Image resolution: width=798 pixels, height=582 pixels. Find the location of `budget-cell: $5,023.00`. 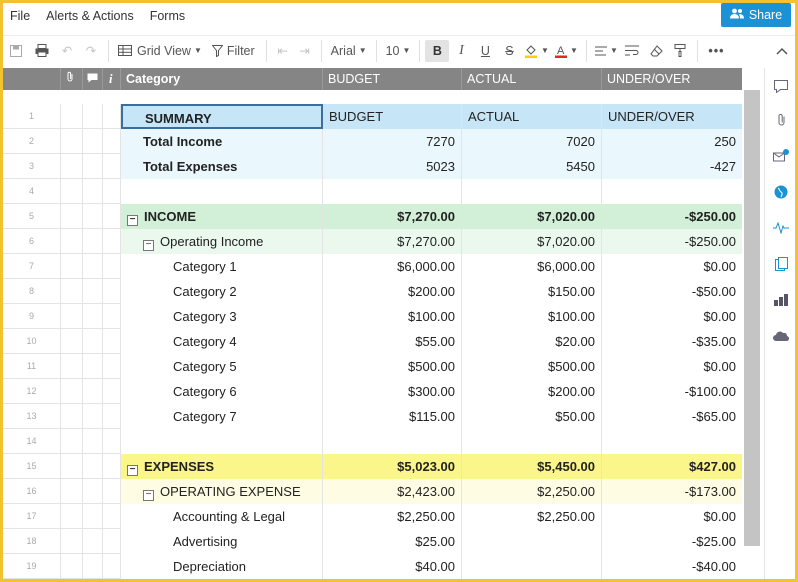

budget-cell: $5,023.00 is located at coordinates (392, 466).